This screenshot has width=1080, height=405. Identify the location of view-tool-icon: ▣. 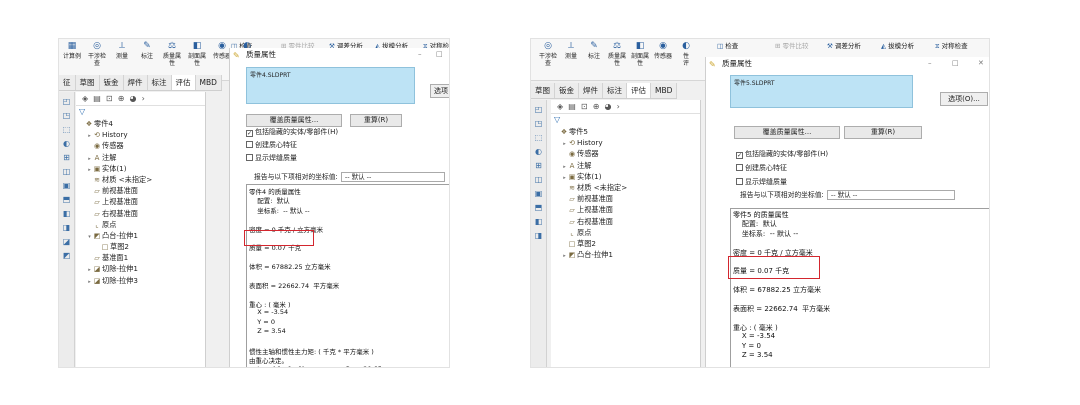
(66, 185).